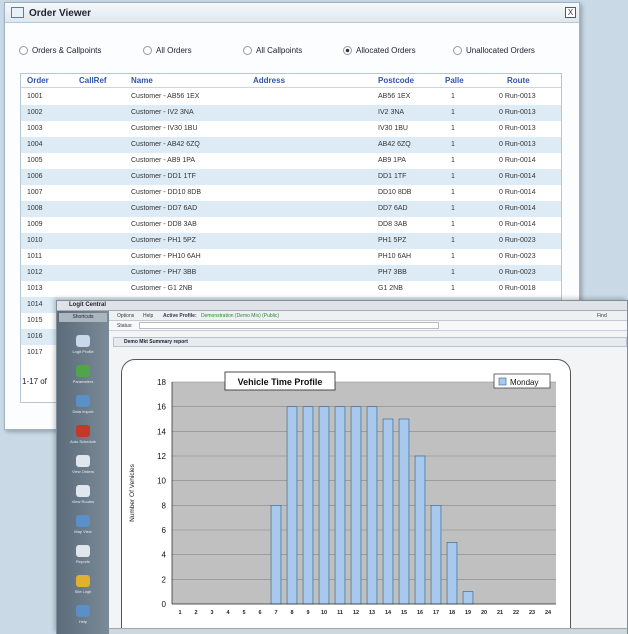 The width and height of the screenshot is (628, 634). Describe the element at coordinates (518, 80) in the screenshot. I see `column-header-route: Route` at that location.